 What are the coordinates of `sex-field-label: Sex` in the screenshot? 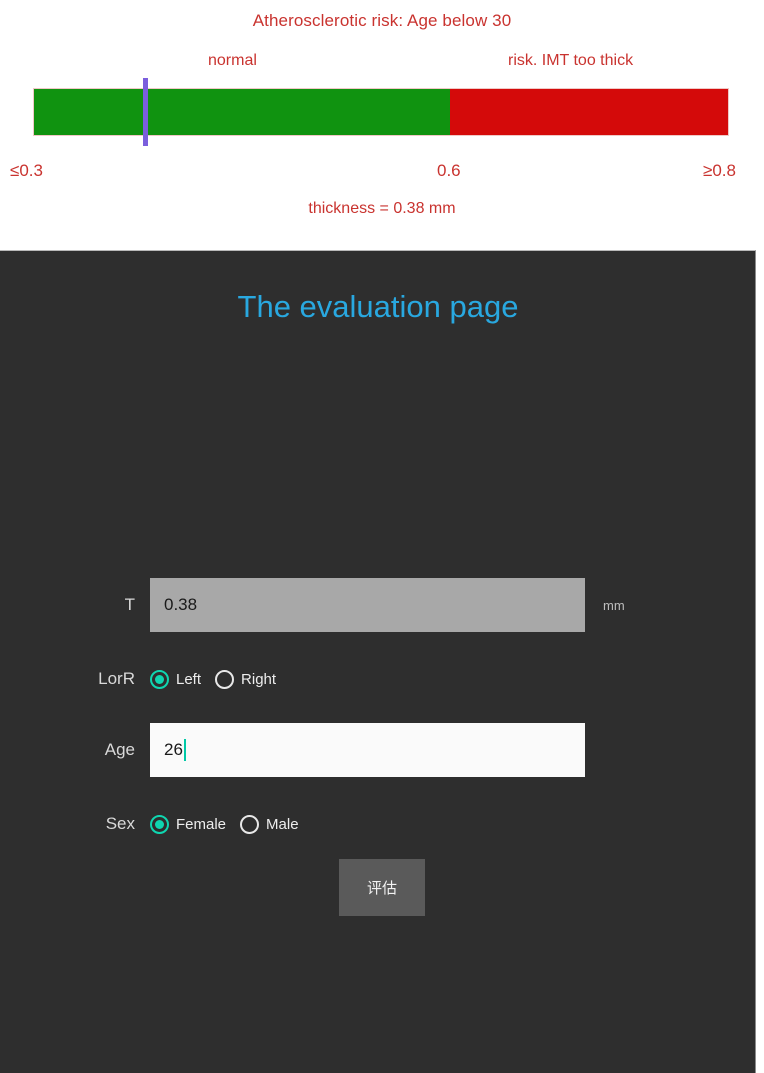 It's located at (120, 823).